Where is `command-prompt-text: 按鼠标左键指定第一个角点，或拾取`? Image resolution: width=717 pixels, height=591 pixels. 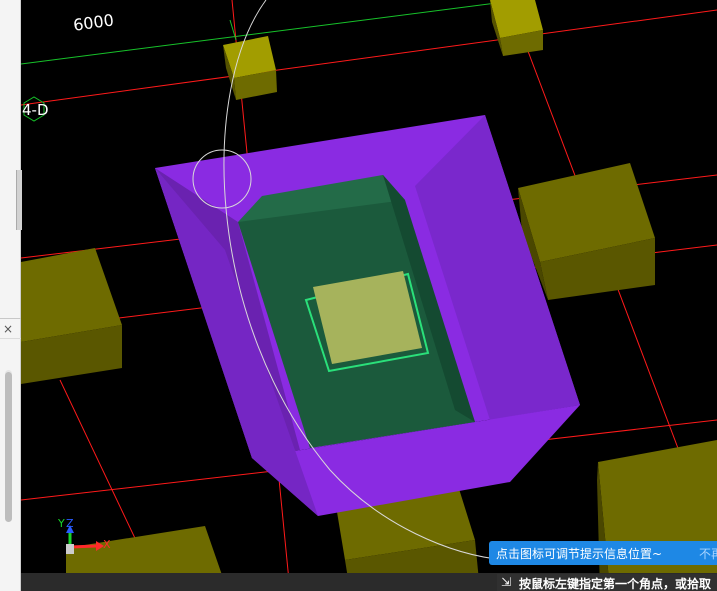 command-prompt-text: 按鼠标左键指定第一个角点，或拾取 is located at coordinates (615, 584).